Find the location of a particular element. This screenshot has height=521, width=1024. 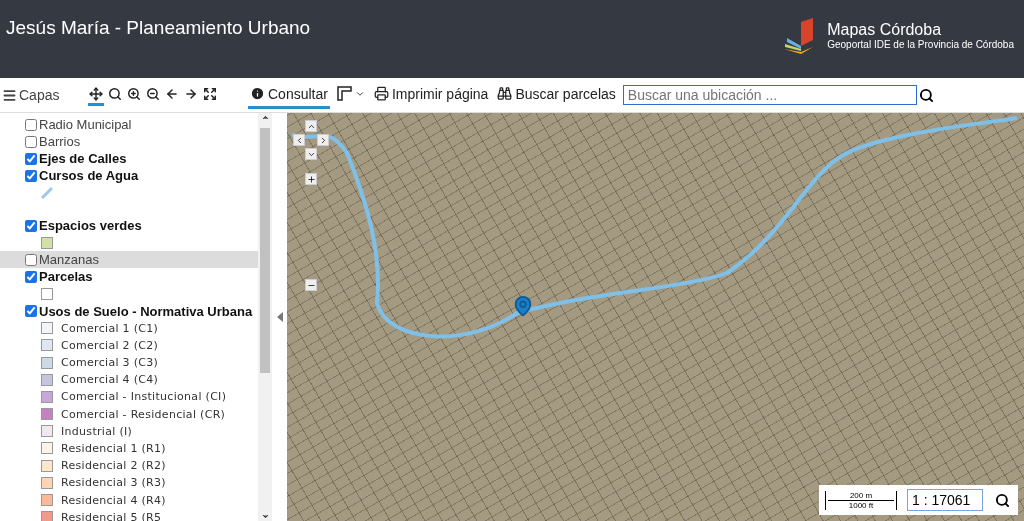

logo-subtitle: Geoportal IDE de la Provincia de Córdoba is located at coordinates (920, 45).